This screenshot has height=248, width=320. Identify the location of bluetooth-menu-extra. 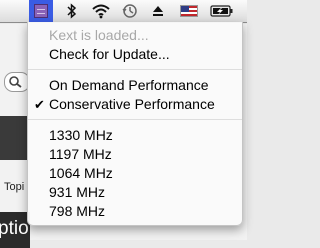
(72, 11).